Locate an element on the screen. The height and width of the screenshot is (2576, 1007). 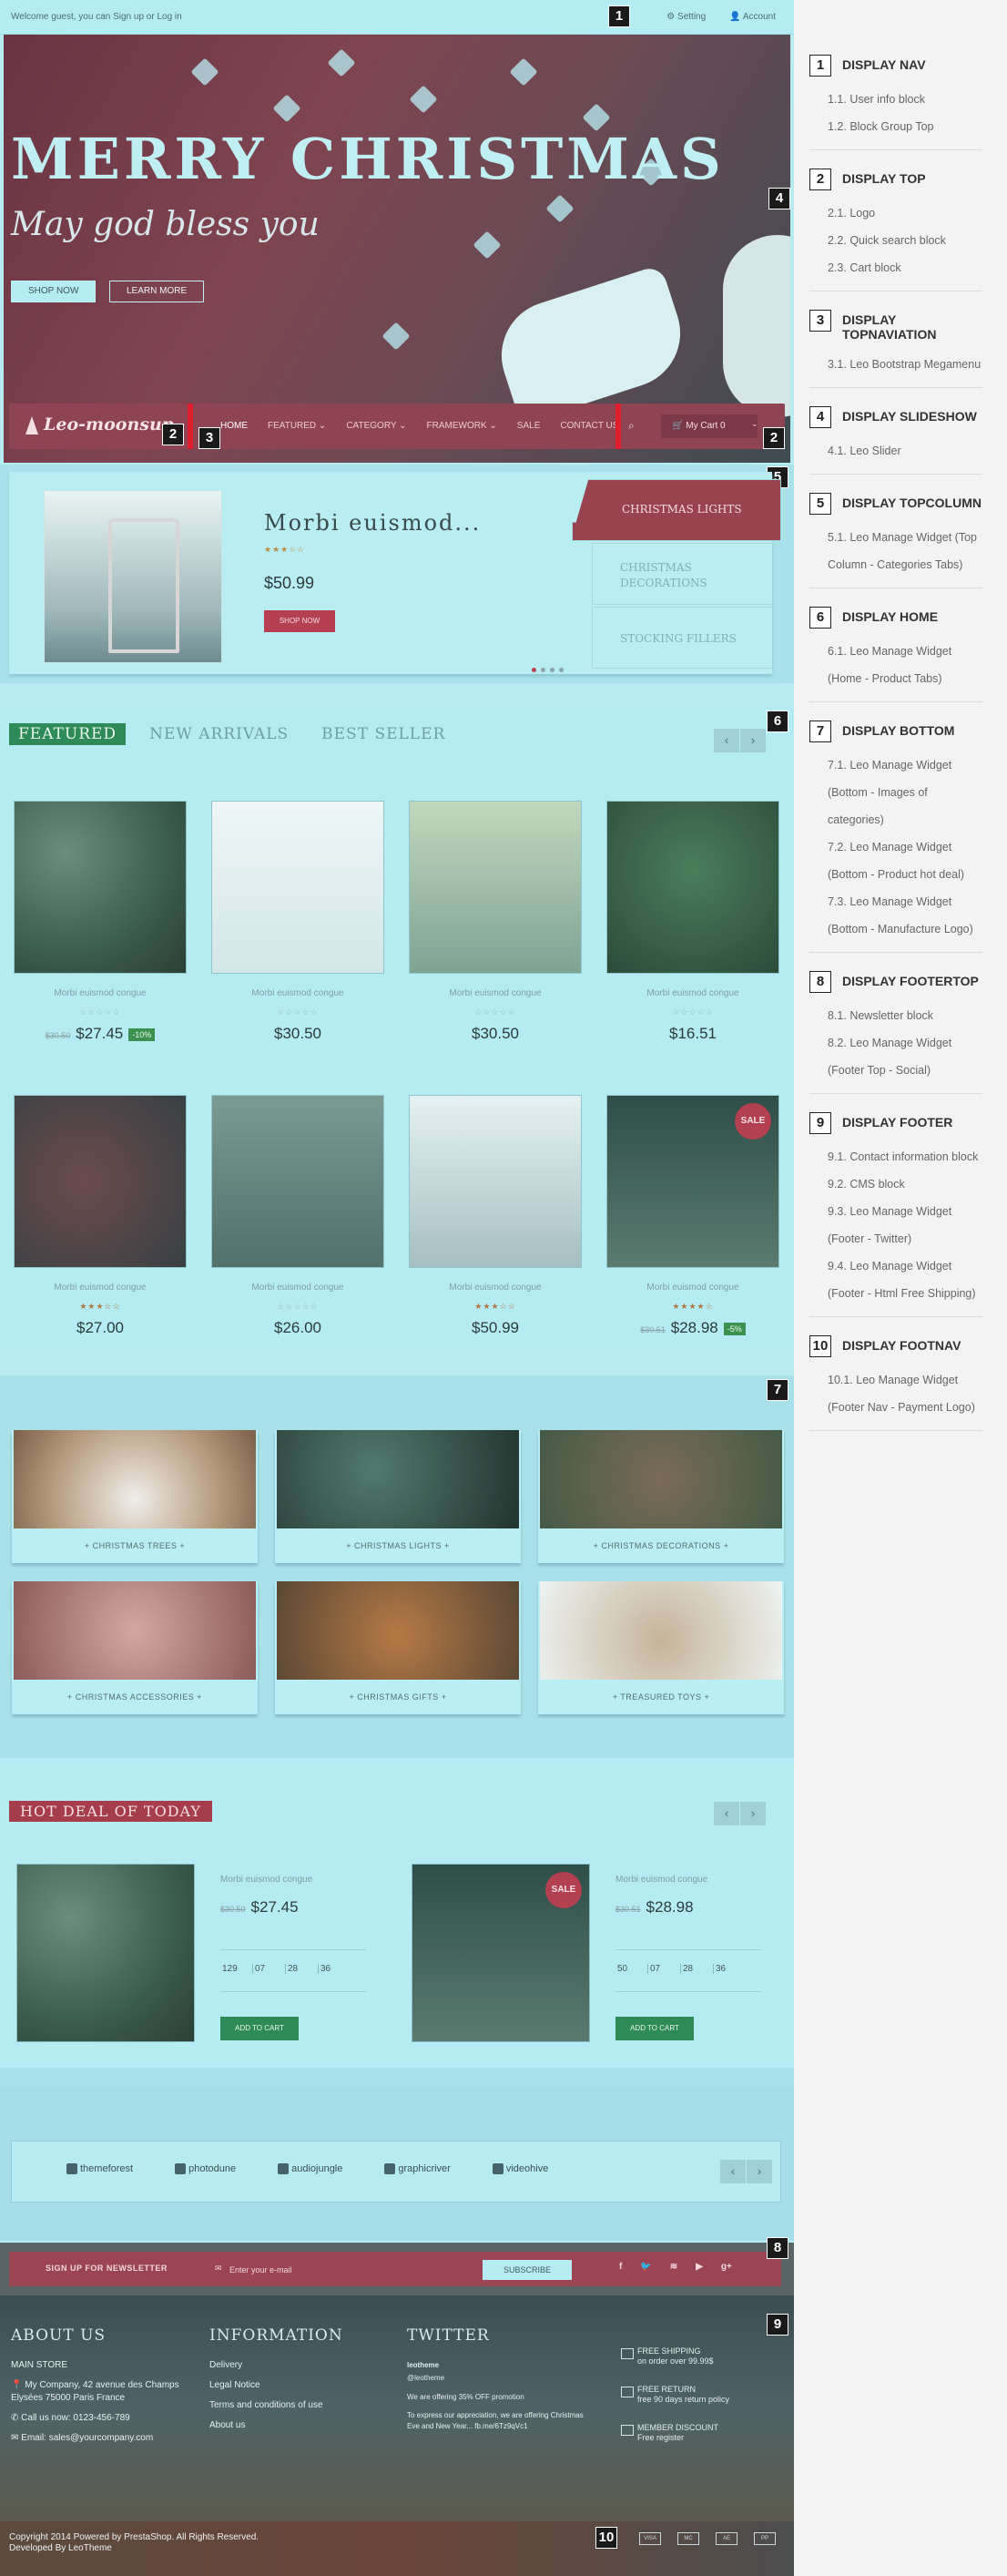
manufacturer-logo: audiojungle is located at coordinates (310, 2168).